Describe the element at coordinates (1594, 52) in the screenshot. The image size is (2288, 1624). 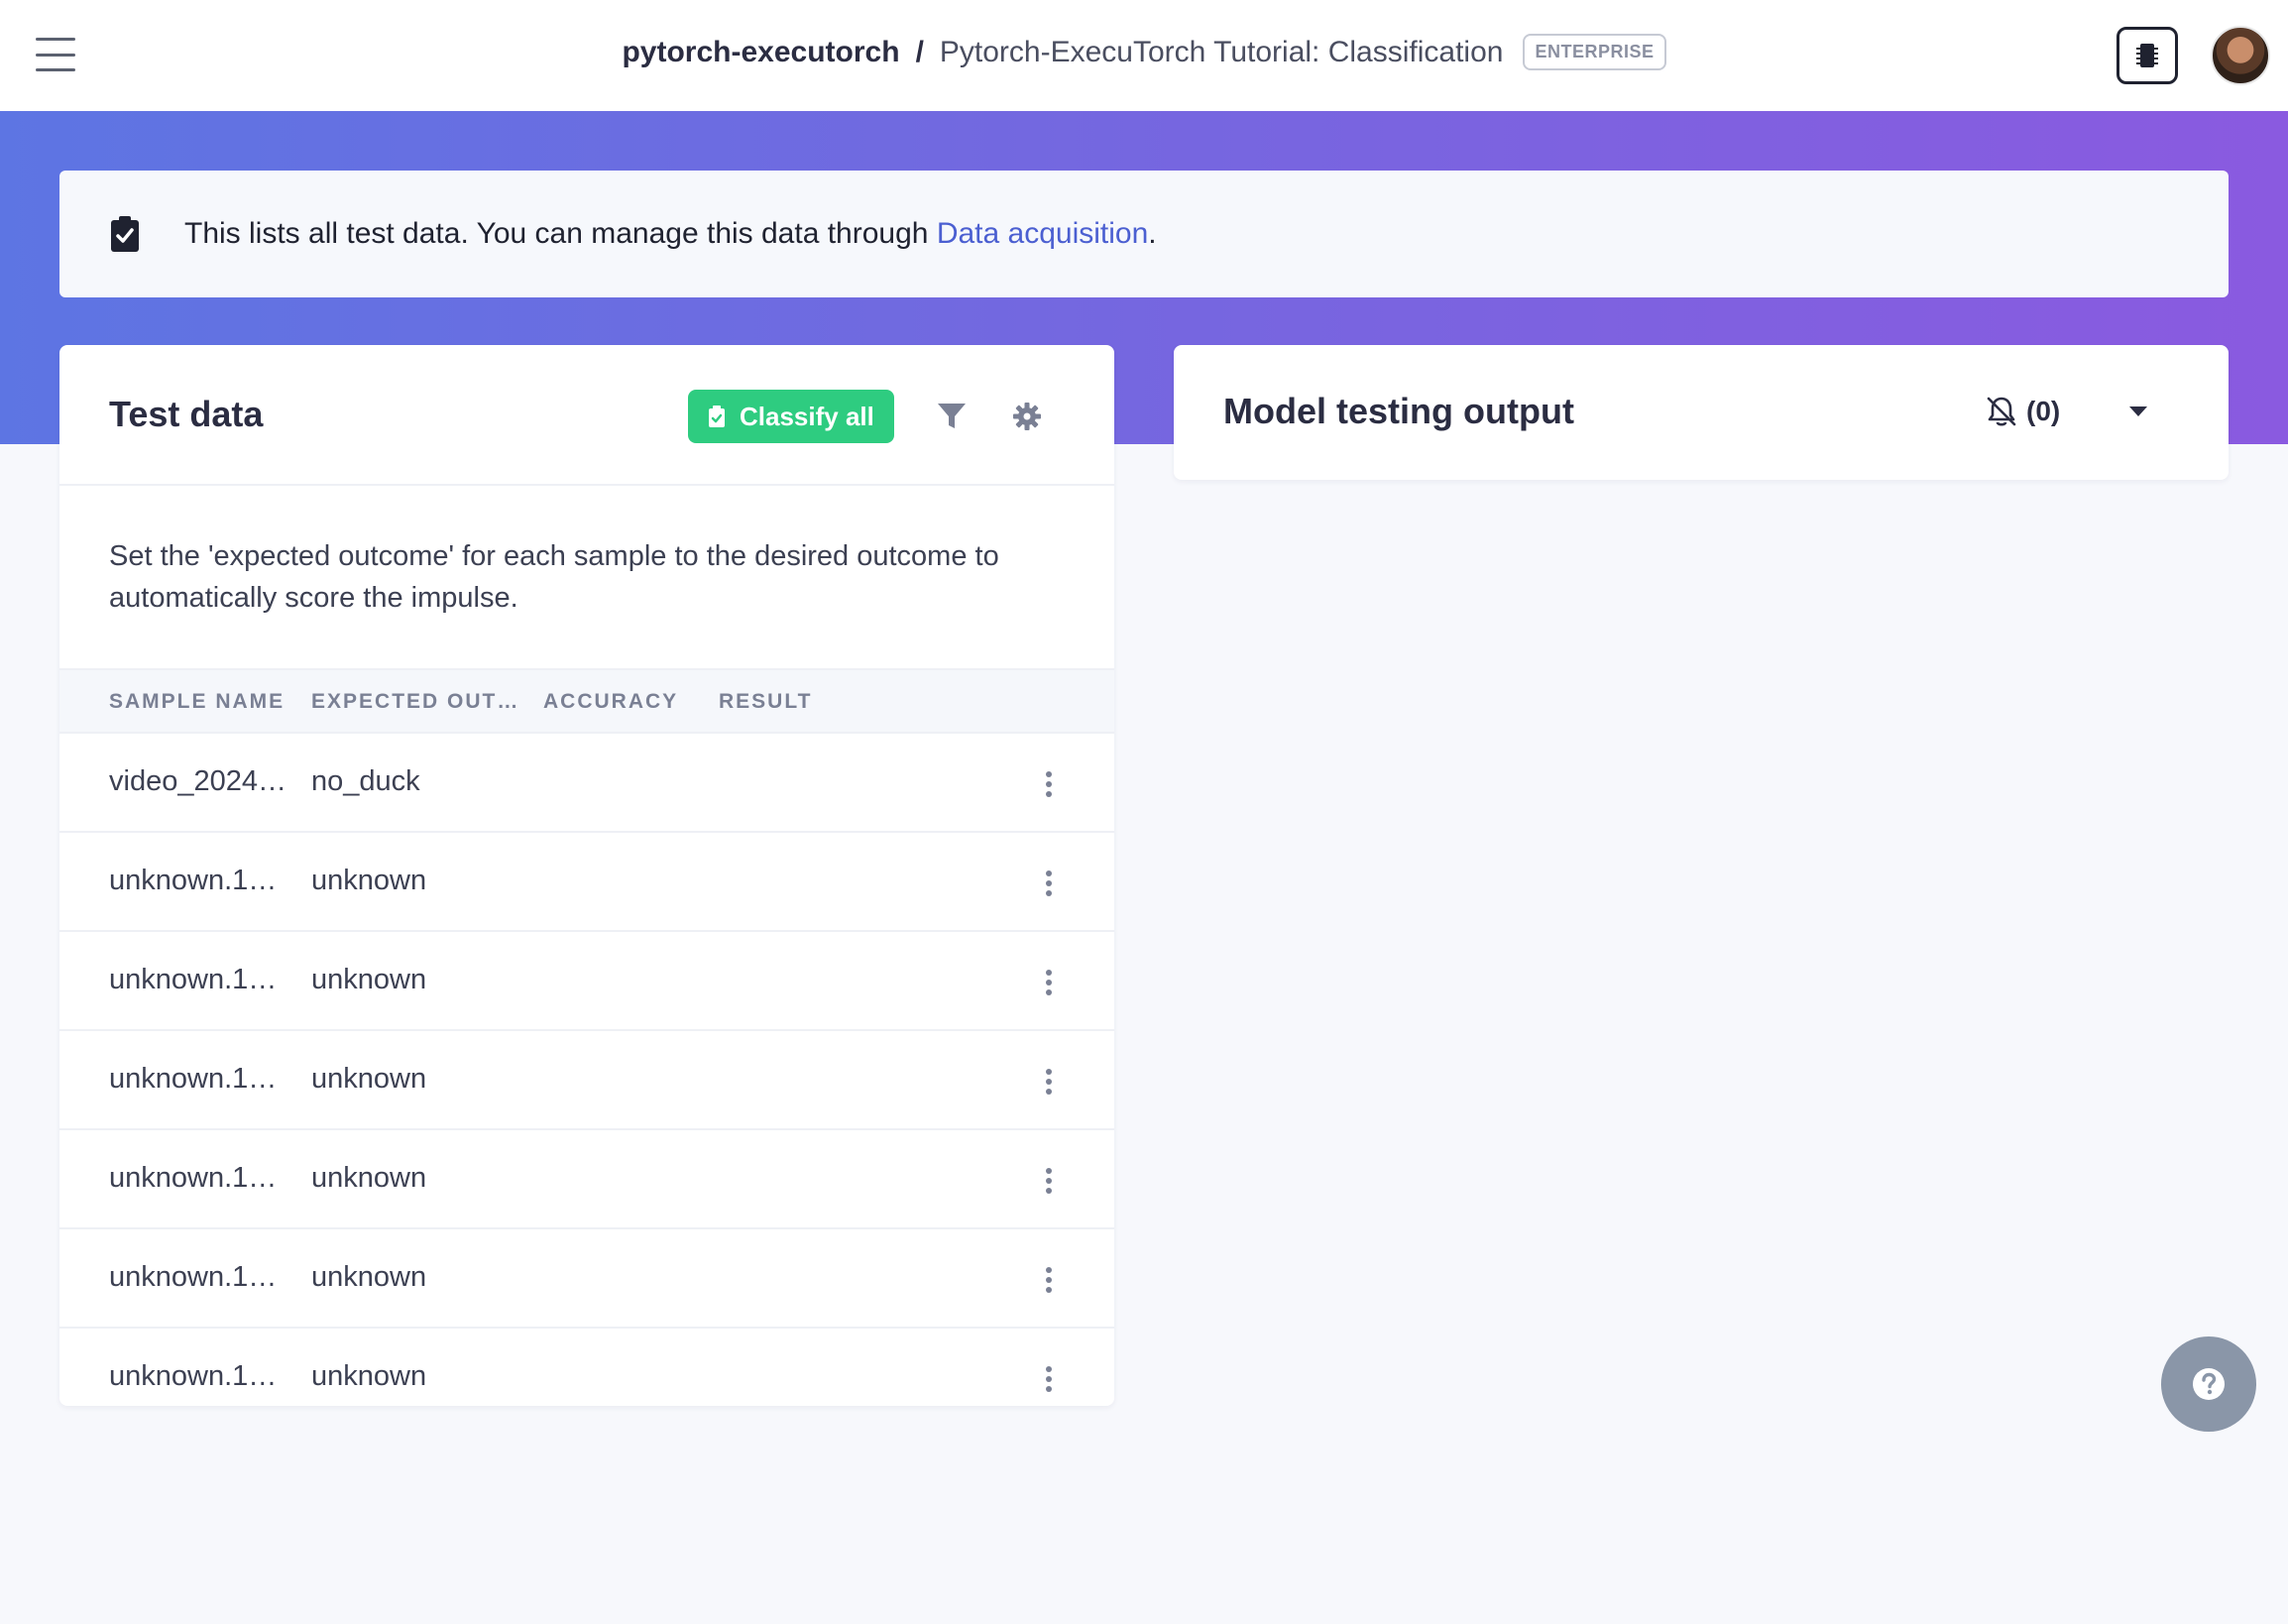
I see `enterprise-badge: ENTERPRISE` at that location.